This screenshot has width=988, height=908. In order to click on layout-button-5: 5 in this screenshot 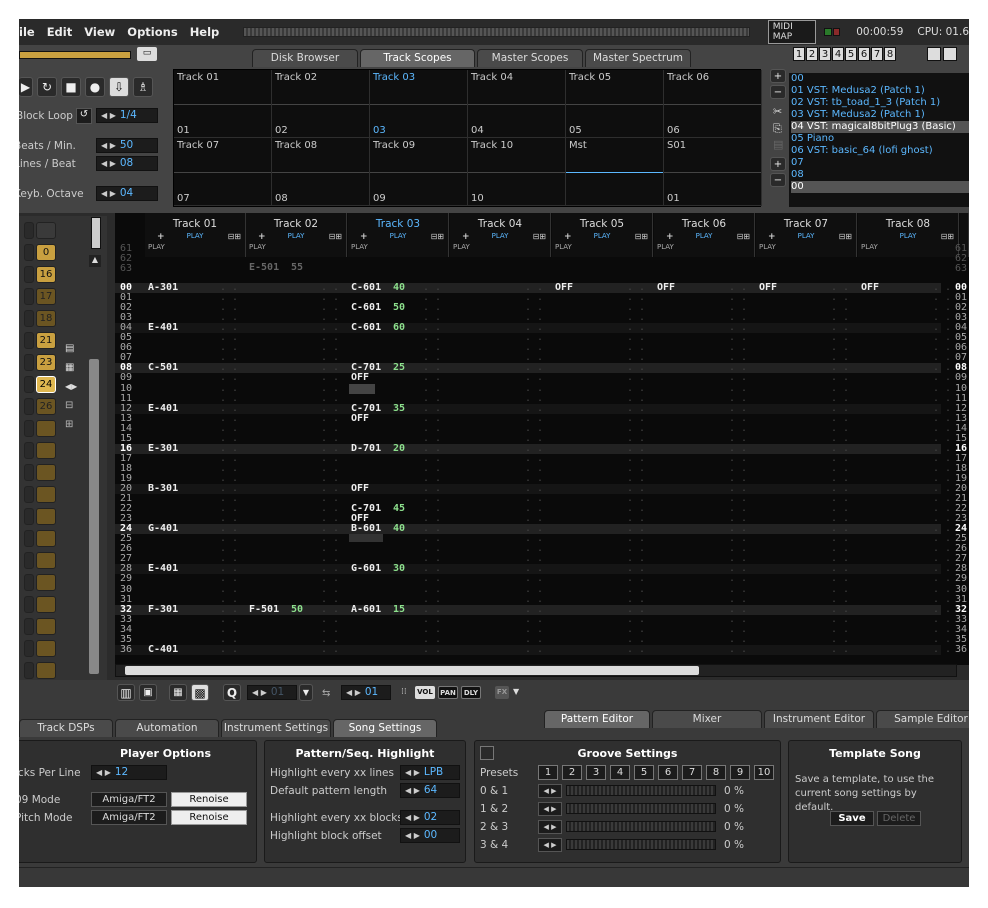, I will do `click(851, 54)`.